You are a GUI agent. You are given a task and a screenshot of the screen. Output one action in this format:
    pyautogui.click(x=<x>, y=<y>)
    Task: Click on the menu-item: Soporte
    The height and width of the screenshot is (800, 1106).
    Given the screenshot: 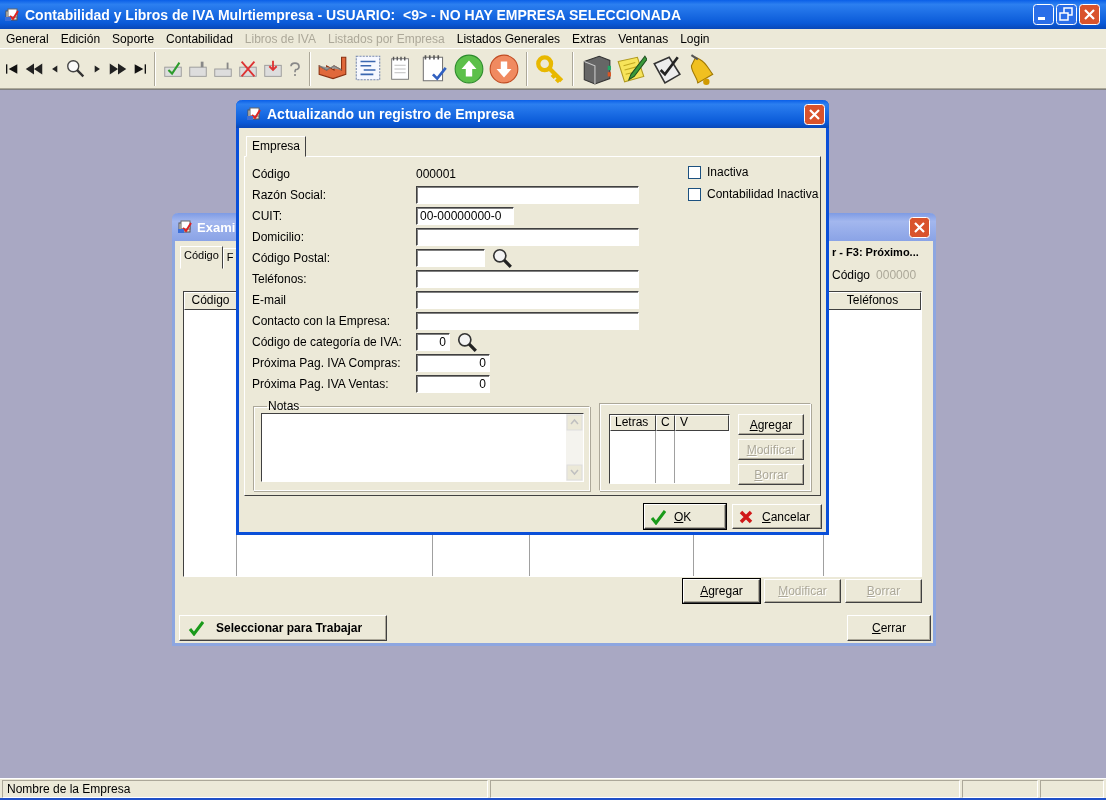 What is the action you would take?
    pyautogui.click(x=133, y=38)
    